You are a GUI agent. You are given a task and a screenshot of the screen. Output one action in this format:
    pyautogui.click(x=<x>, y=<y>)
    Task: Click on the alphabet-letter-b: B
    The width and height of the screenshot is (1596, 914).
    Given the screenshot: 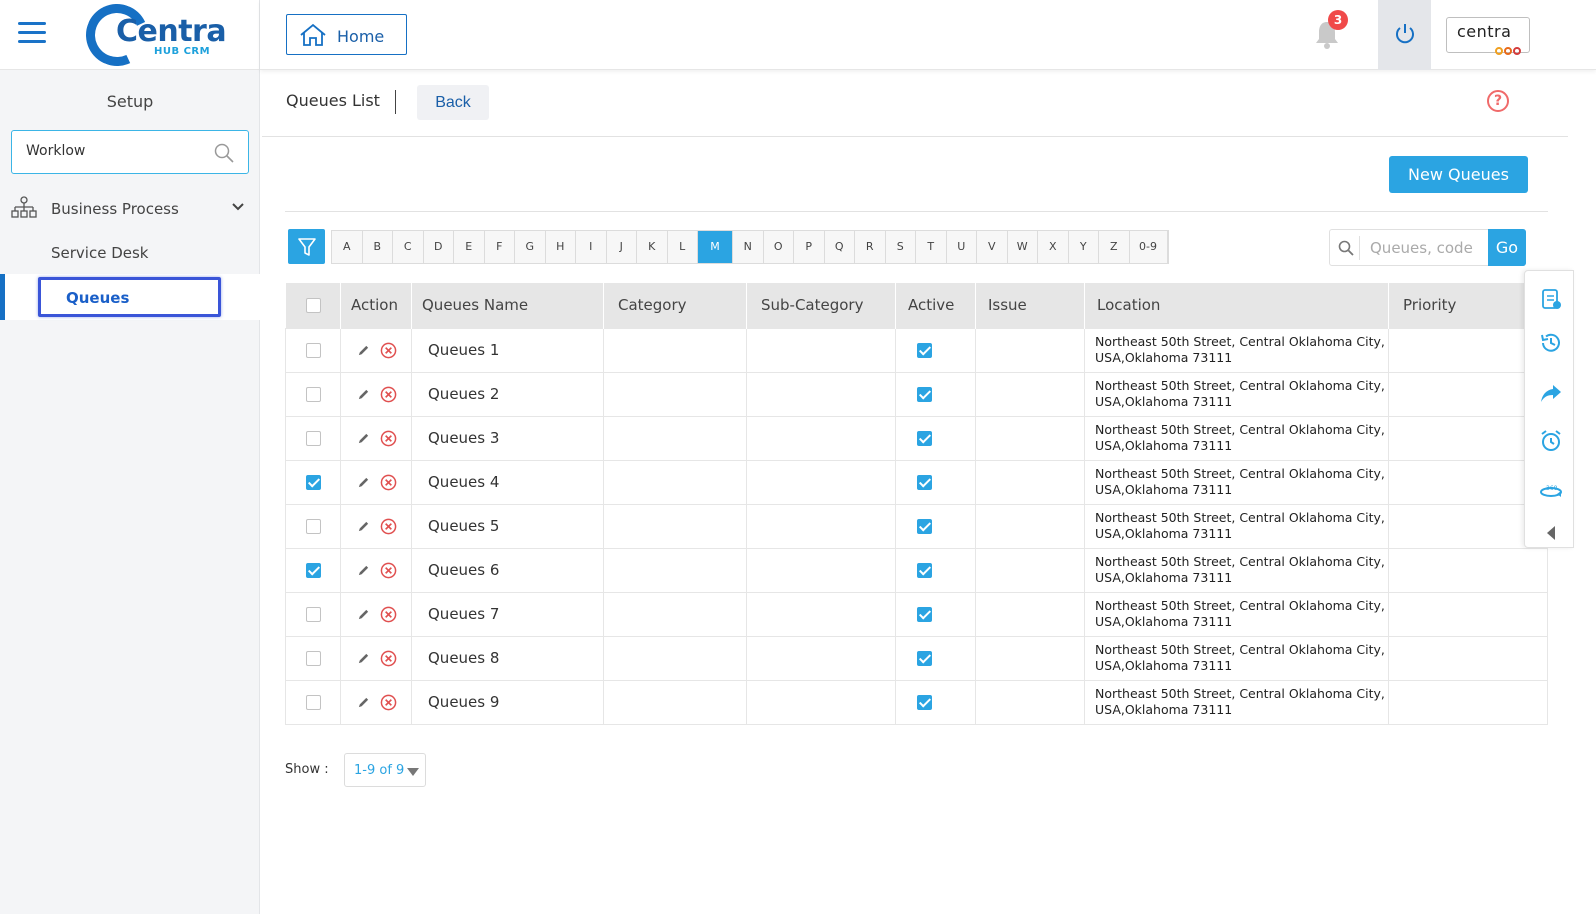 What is the action you would take?
    pyautogui.click(x=378, y=247)
    